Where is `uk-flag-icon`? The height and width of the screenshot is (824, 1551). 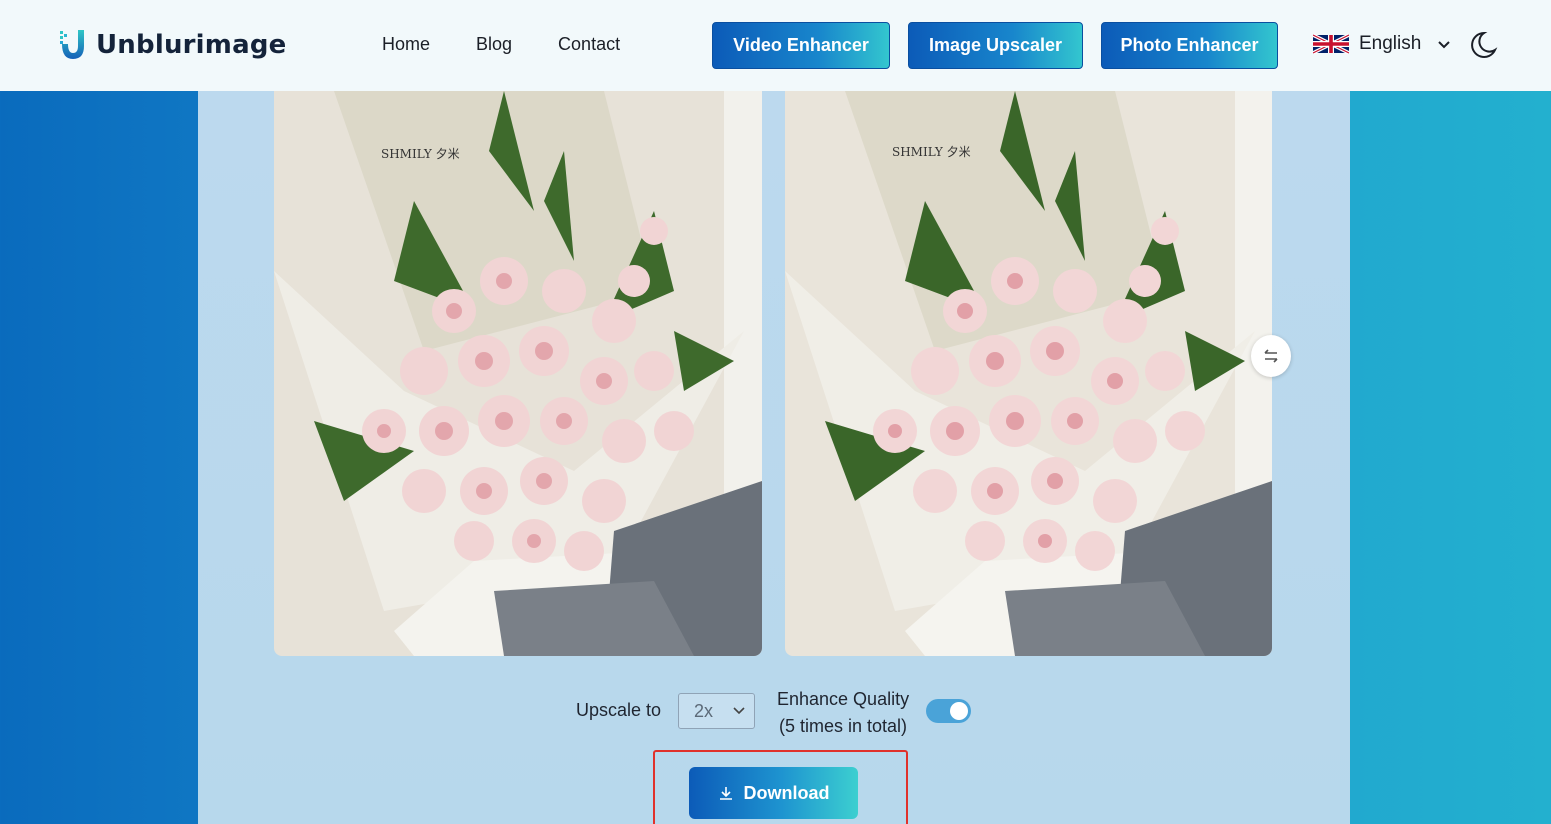
uk-flag-icon is located at coordinates (1331, 44).